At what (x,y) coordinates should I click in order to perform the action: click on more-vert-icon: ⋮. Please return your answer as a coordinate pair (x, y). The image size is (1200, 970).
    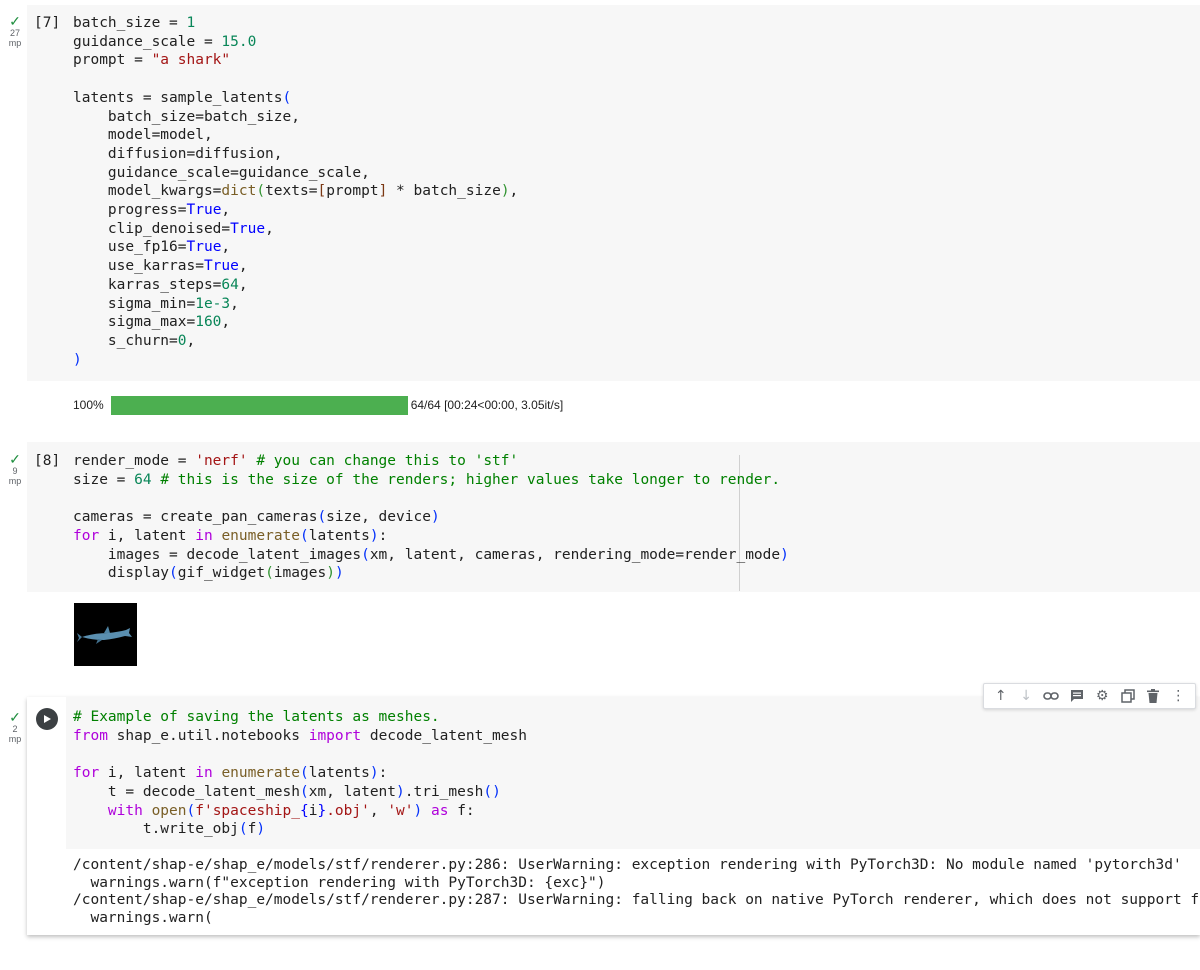
    Looking at the image, I should click on (1178, 696).